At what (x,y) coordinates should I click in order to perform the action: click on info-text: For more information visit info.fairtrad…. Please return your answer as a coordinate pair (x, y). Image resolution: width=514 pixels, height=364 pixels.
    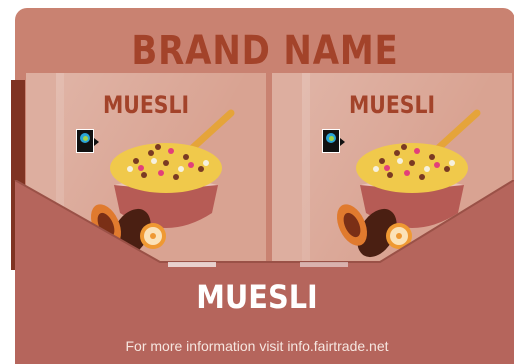
    Looking at the image, I should click on (257, 346).